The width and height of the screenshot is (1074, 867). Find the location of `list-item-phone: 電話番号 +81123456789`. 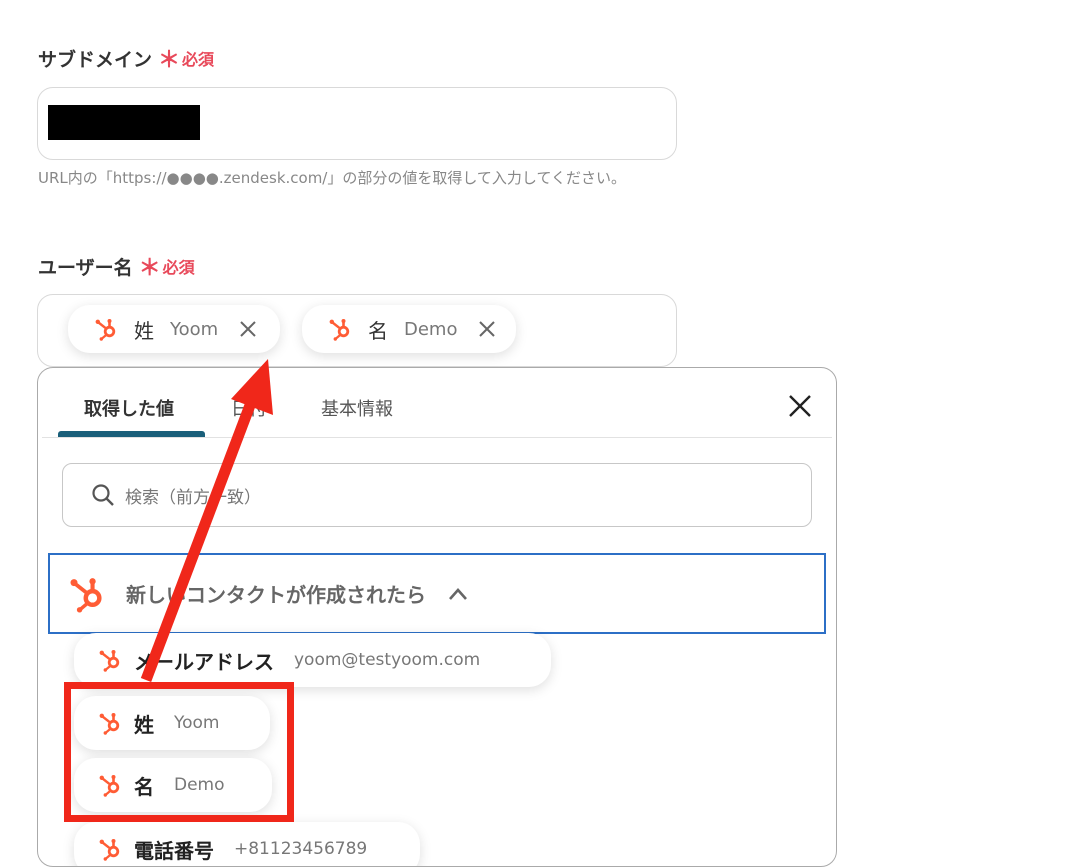

list-item-phone: 電話番号 +81123456789 is located at coordinates (247, 844).